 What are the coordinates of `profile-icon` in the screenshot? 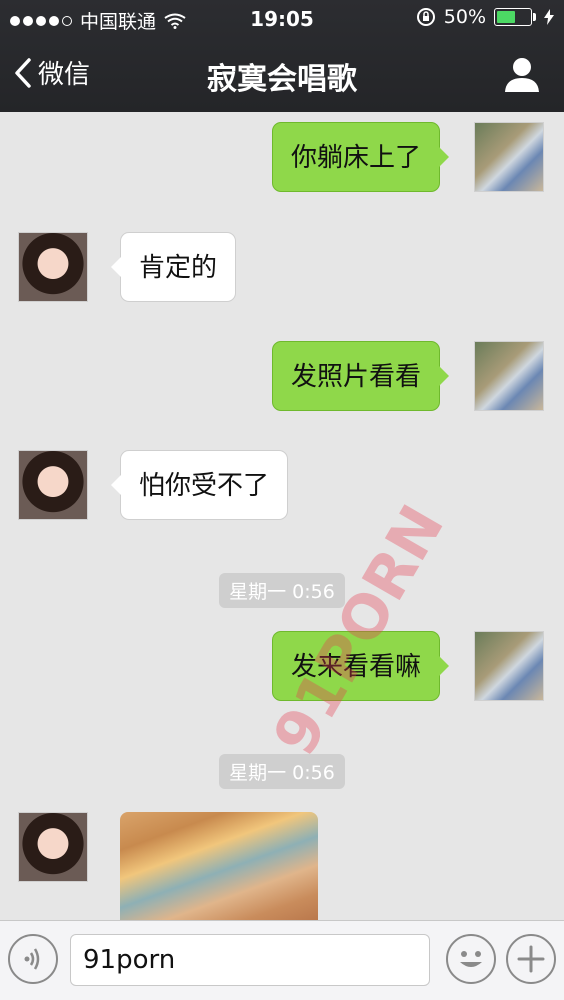 It's located at (522, 74).